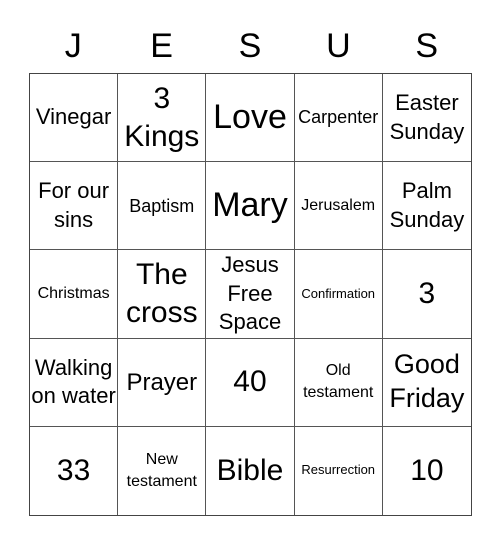 Image resolution: width=500 pixels, height=544 pixels. Describe the element at coordinates (338, 206) in the screenshot. I see `bingo-cell: Jerusalem` at that location.